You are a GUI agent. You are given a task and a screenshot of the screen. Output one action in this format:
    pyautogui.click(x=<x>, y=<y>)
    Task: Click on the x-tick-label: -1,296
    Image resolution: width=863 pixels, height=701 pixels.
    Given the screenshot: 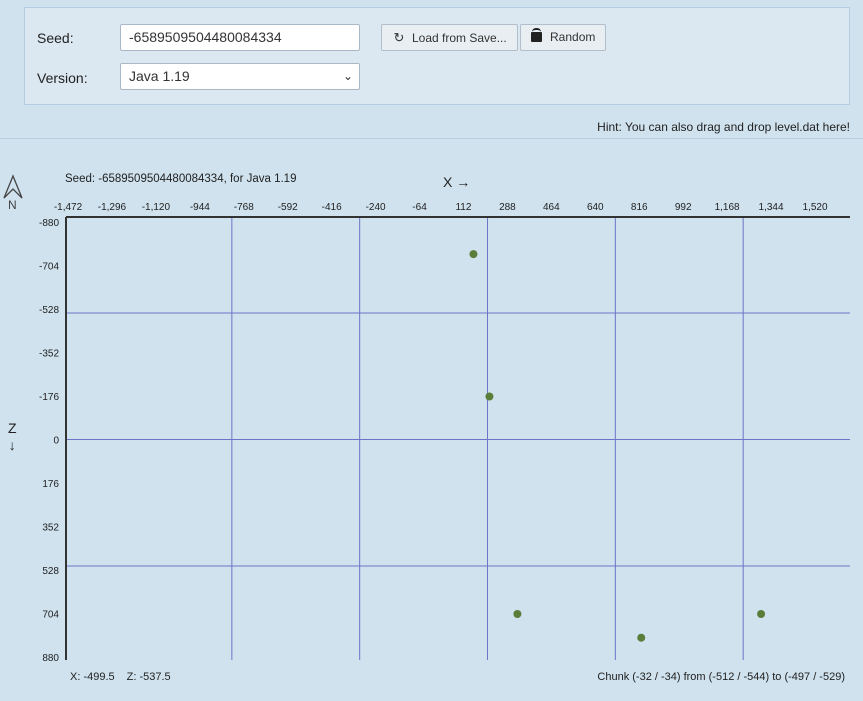 What is the action you would take?
    pyautogui.click(x=112, y=207)
    